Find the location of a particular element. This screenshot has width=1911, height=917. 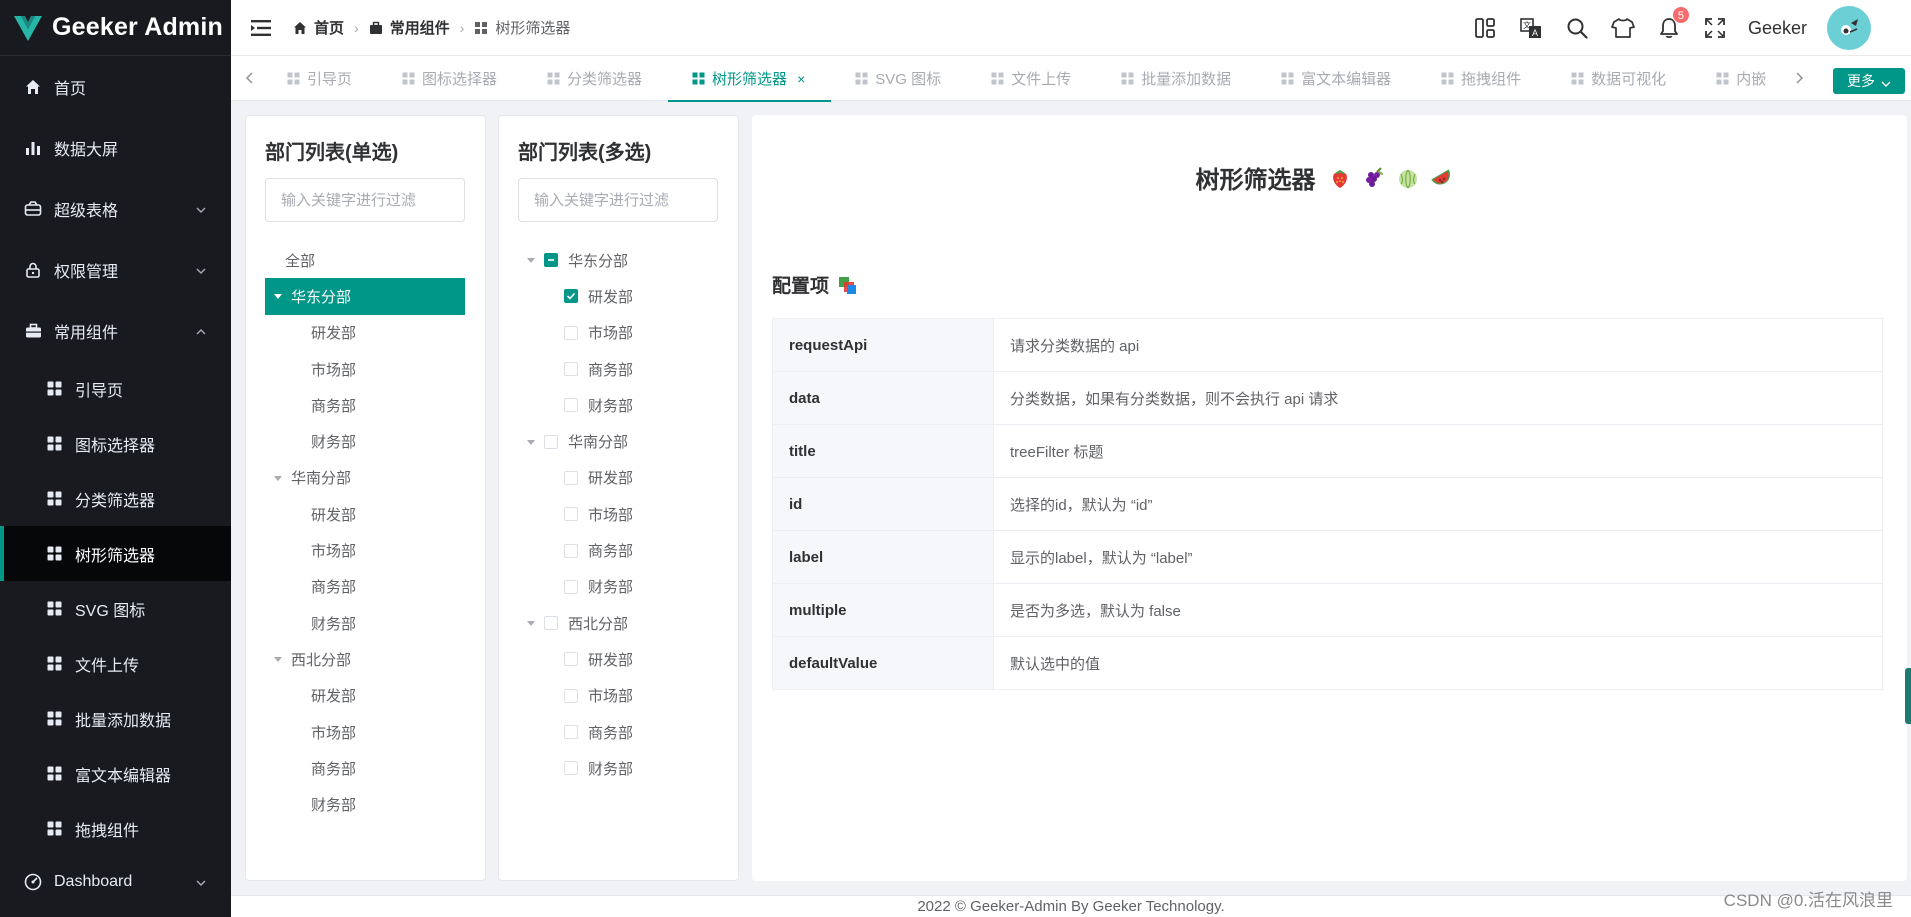

tab-5: 文件上传 is located at coordinates (1032, 78).